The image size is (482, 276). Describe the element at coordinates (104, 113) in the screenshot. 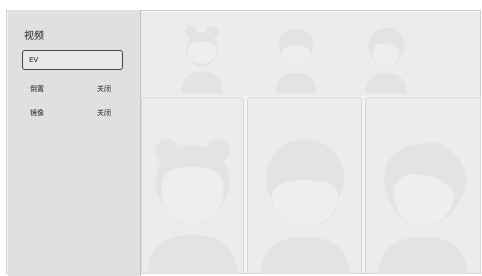

I see `setting-value-mirror: 关闭` at that location.